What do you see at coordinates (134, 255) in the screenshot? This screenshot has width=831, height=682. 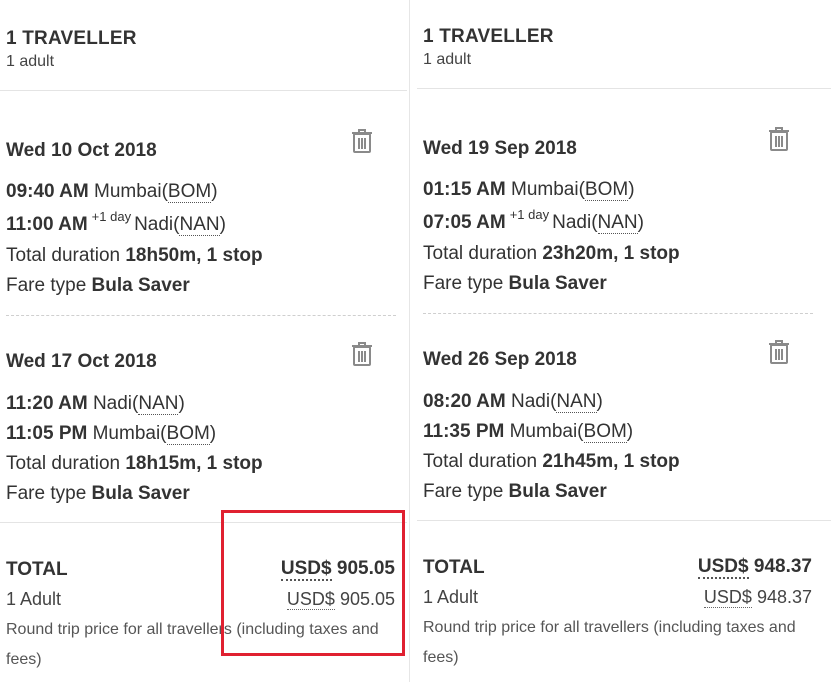 I see `outbound-duration: Total duration 18h50m, 1 stop` at bounding box center [134, 255].